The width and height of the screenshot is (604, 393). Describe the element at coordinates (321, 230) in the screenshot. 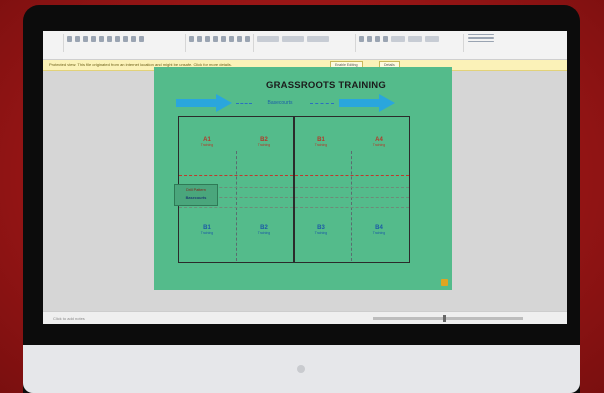

I see `zone-bottom-3: B3 Training` at that location.